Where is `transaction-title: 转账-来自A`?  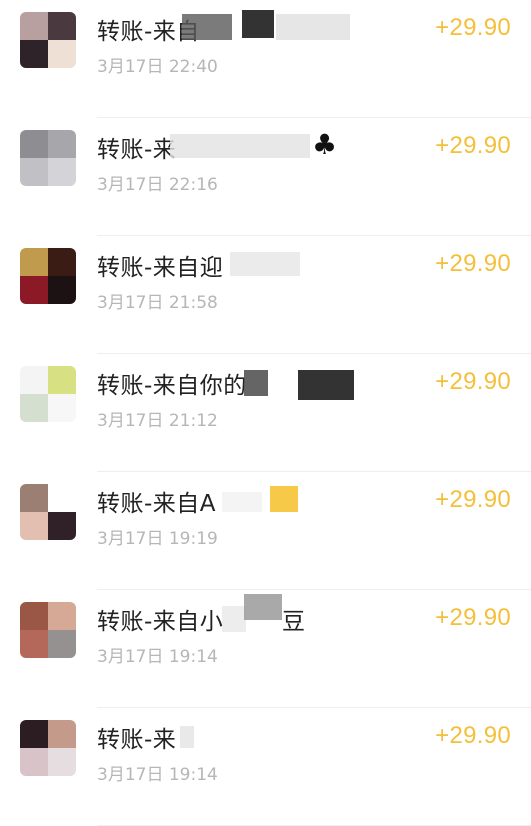 transaction-title: 转账-来自A is located at coordinates (157, 504).